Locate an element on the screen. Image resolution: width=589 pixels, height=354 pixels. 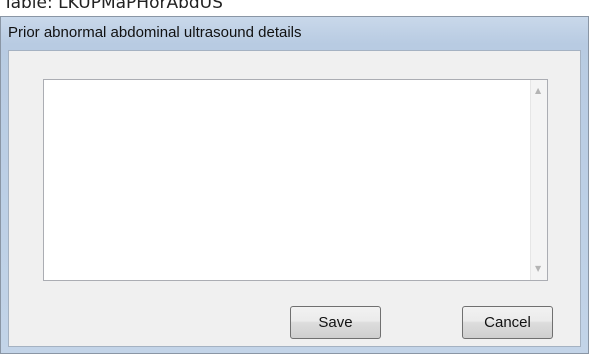
scroll-up-arrow-icon: ▲ is located at coordinates (538, 91).